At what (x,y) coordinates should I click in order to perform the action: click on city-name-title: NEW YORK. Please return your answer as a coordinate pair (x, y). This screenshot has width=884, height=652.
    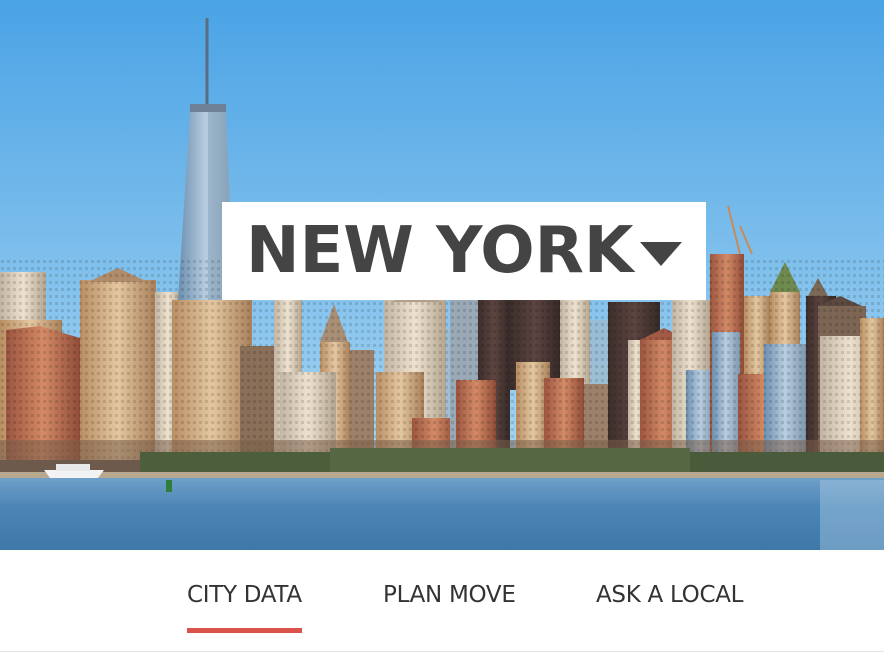
    Looking at the image, I should click on (440, 251).